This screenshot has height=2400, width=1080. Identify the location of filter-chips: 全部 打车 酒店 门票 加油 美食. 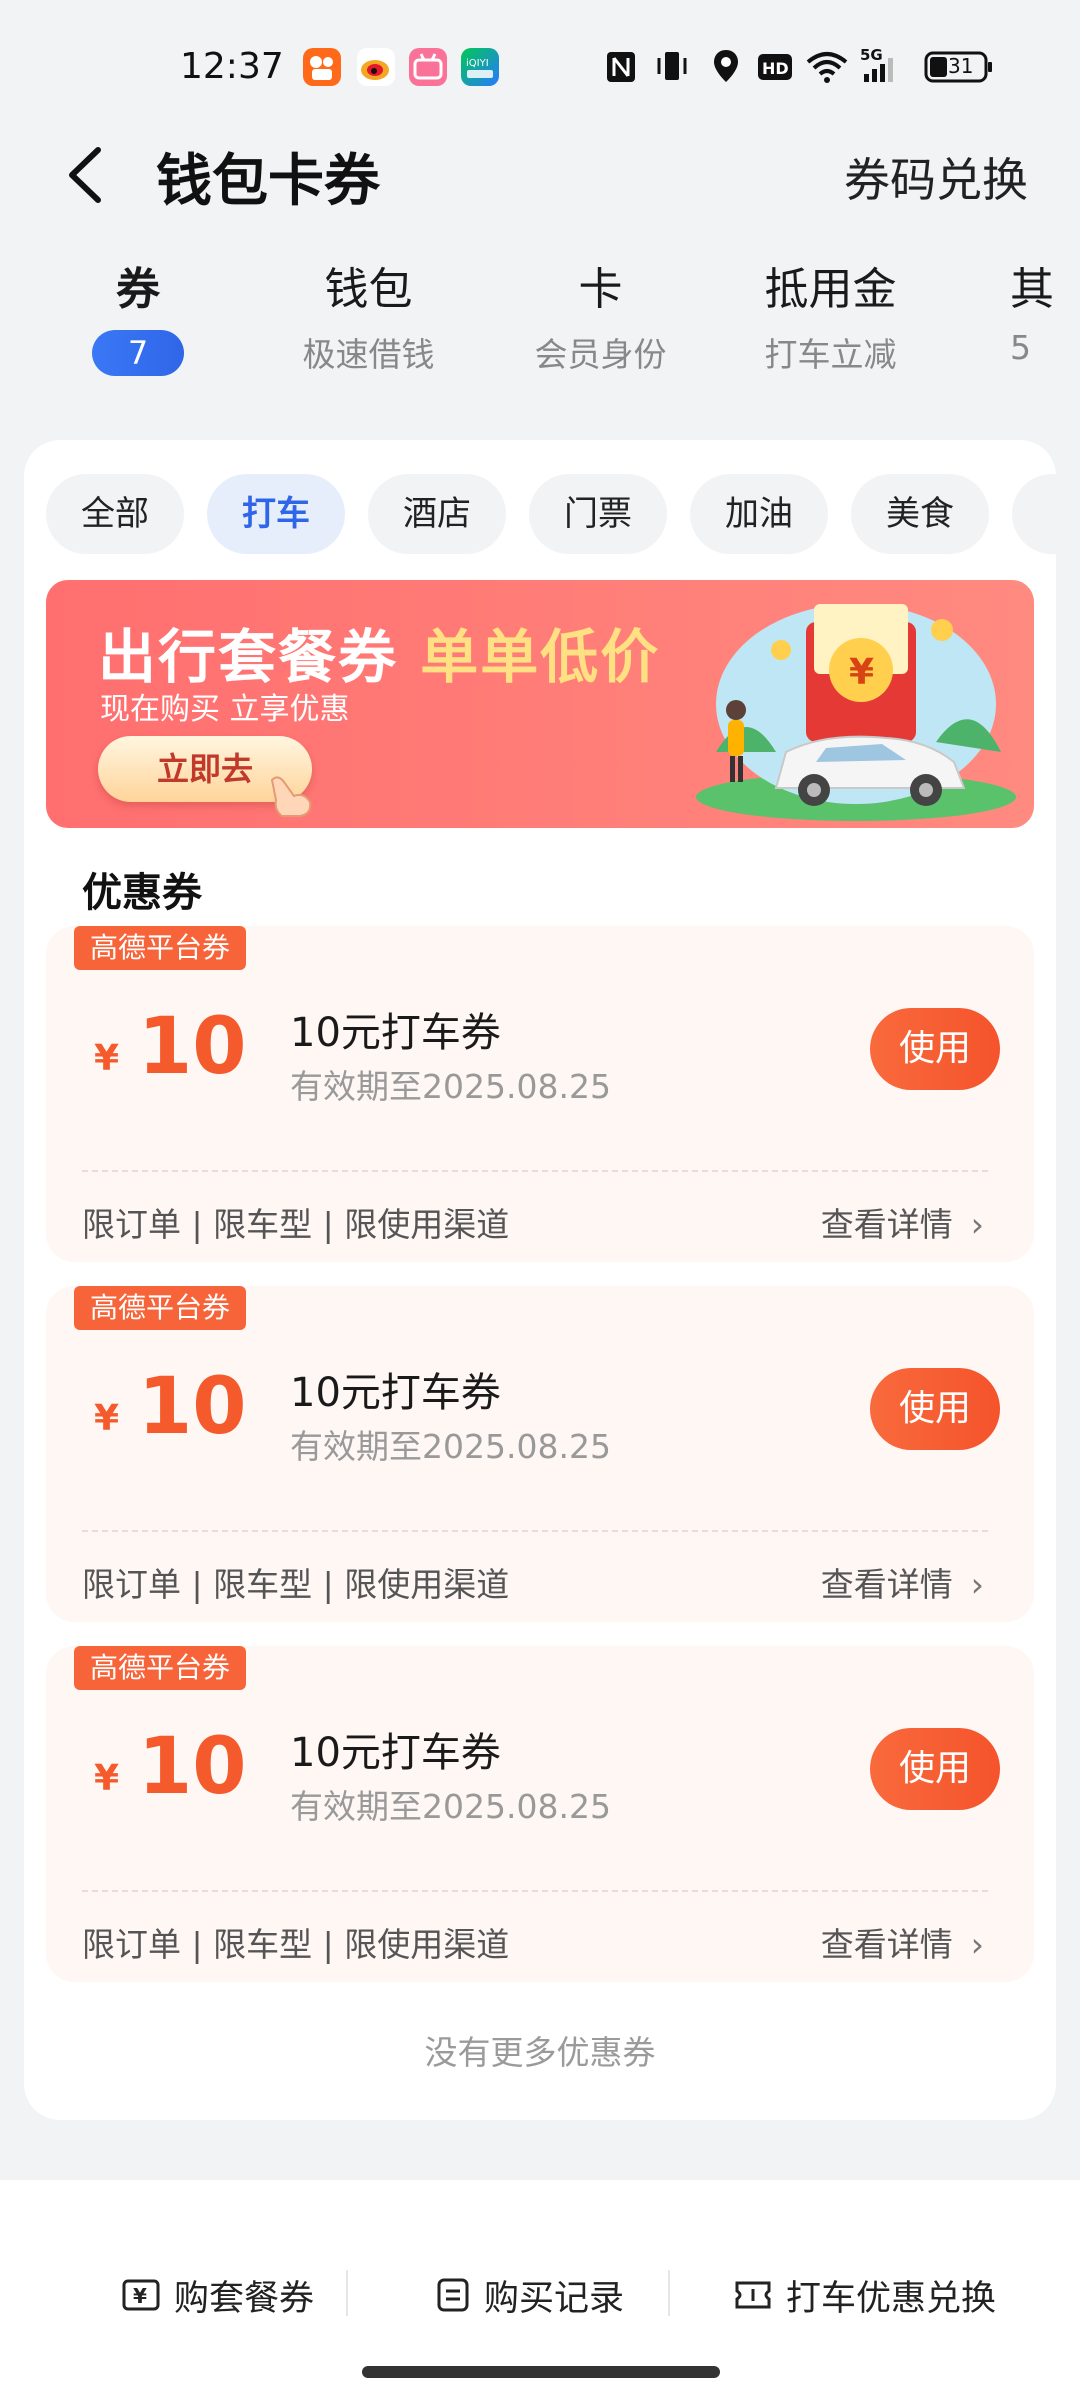
(551, 515).